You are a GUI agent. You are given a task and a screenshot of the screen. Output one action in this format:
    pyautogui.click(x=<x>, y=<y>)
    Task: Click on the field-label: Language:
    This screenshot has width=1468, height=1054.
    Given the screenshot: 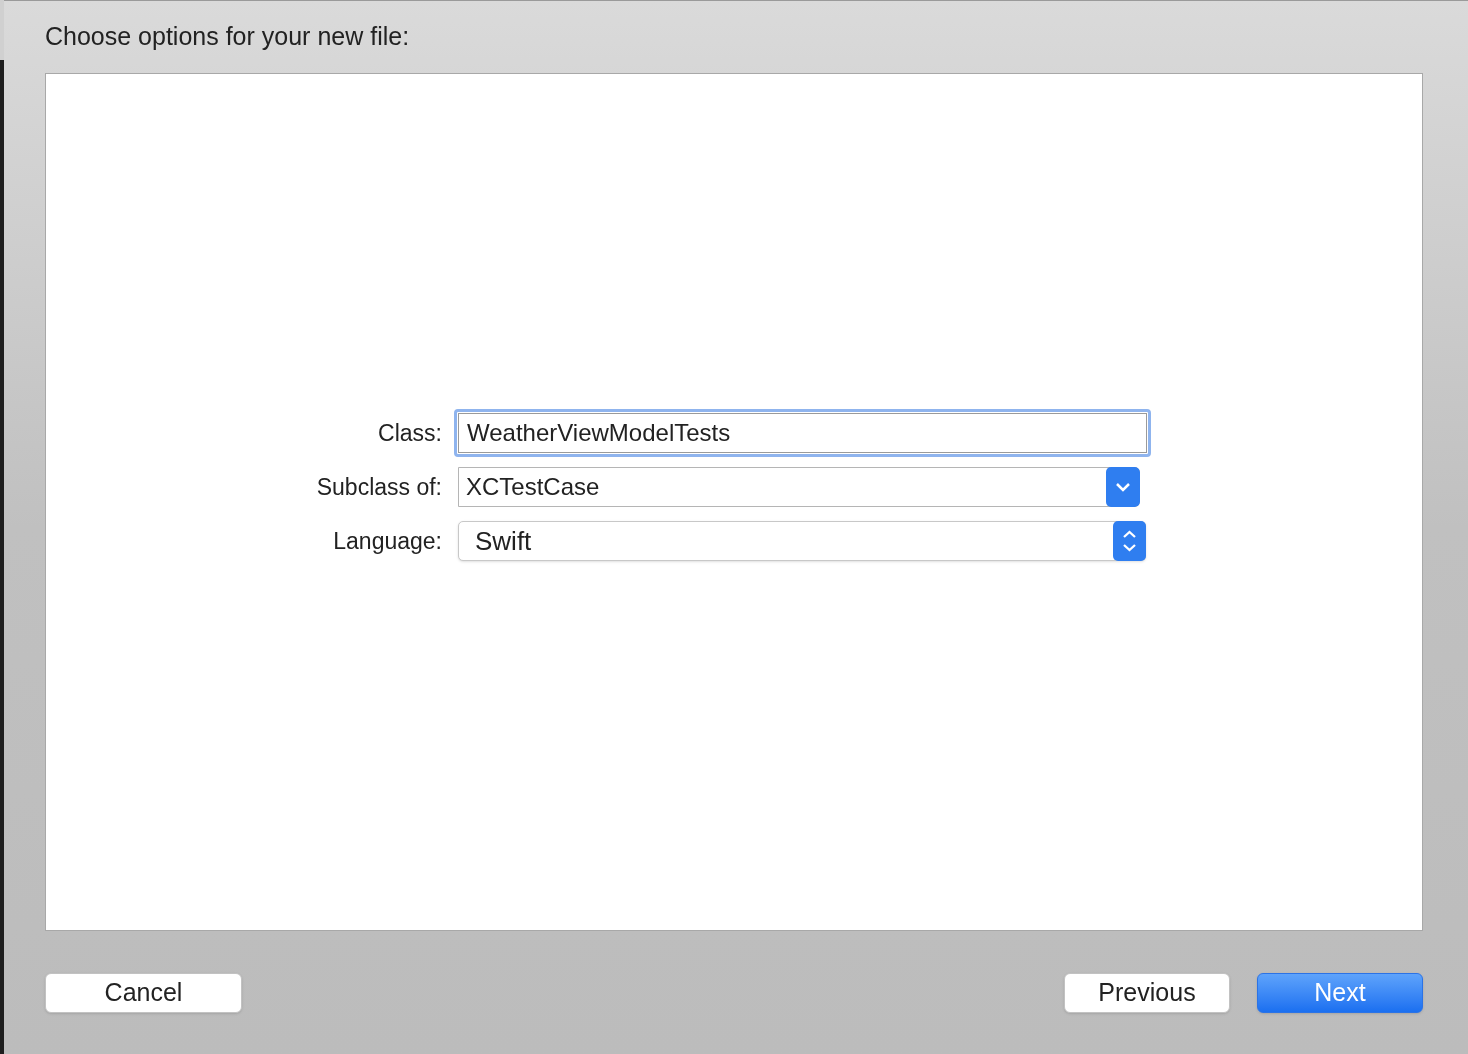 What is the action you would take?
    pyautogui.click(x=387, y=541)
    